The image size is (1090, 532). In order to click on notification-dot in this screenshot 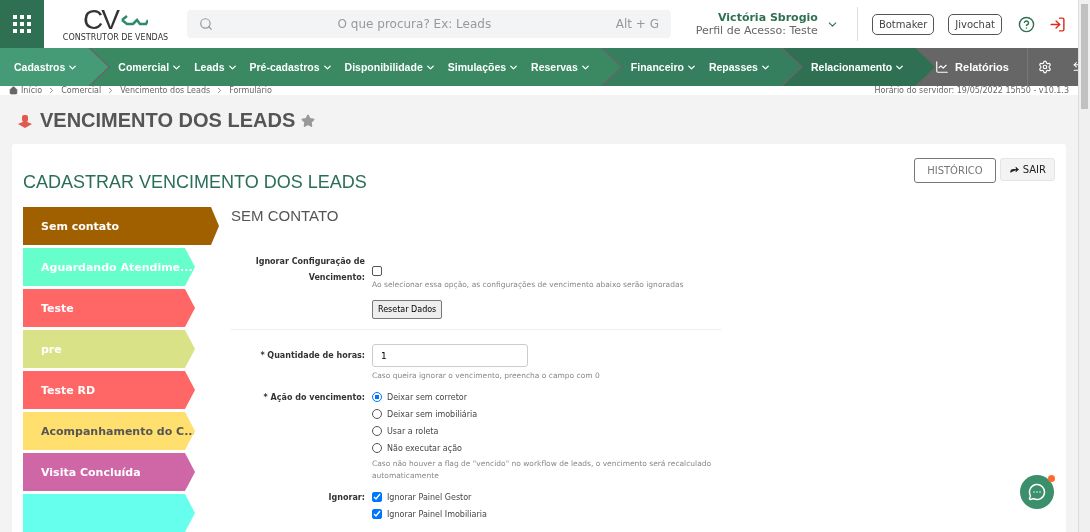, I will do `click(1051, 478)`.